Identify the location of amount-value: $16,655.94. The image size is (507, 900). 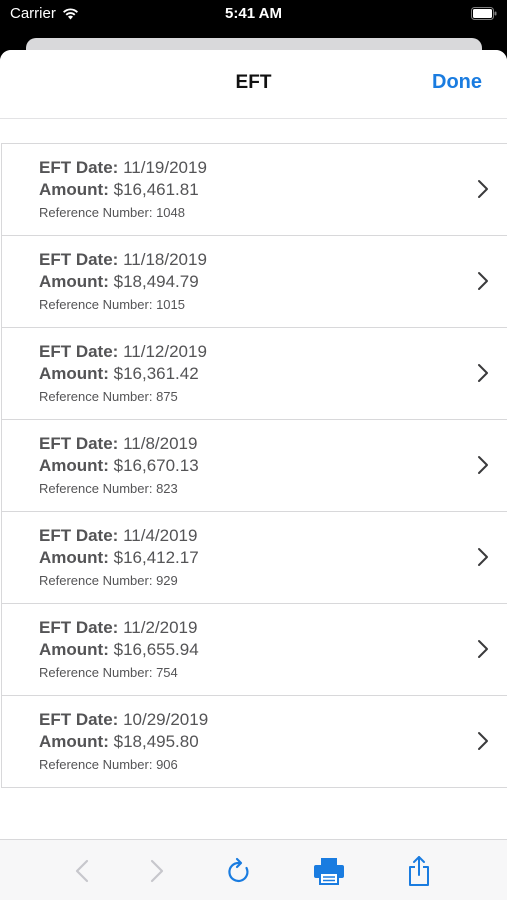
(156, 649).